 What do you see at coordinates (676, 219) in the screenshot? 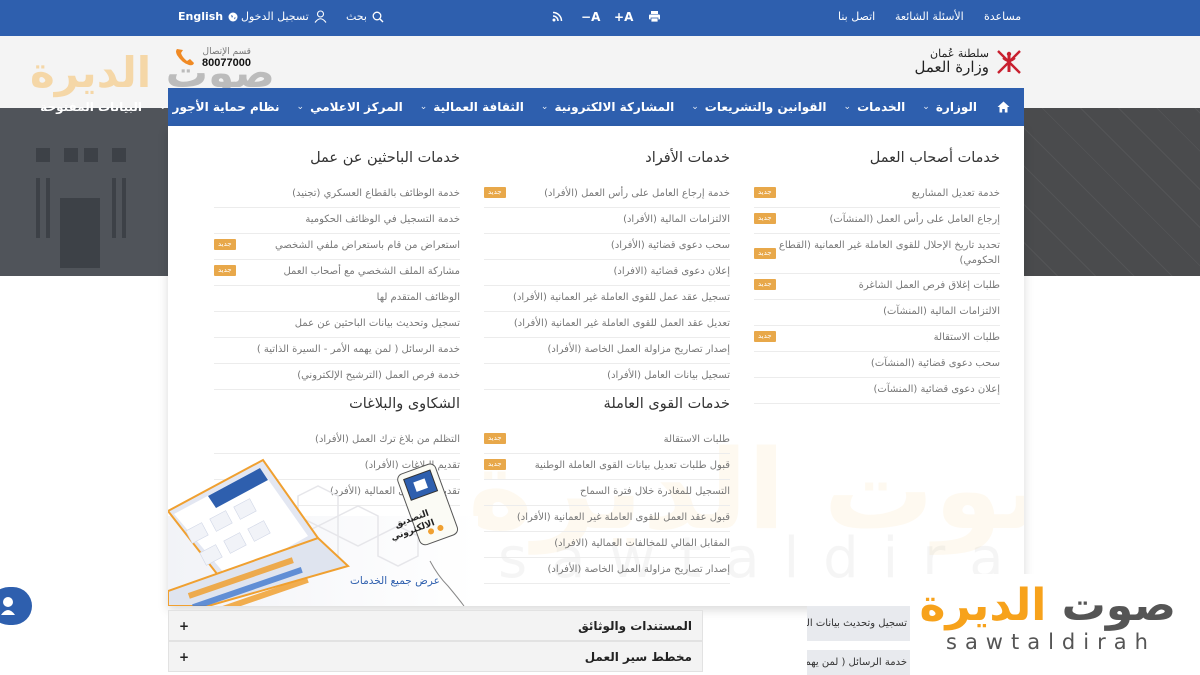
I see `service-label: الالتزامات المالية (الأفراد)` at bounding box center [676, 219].